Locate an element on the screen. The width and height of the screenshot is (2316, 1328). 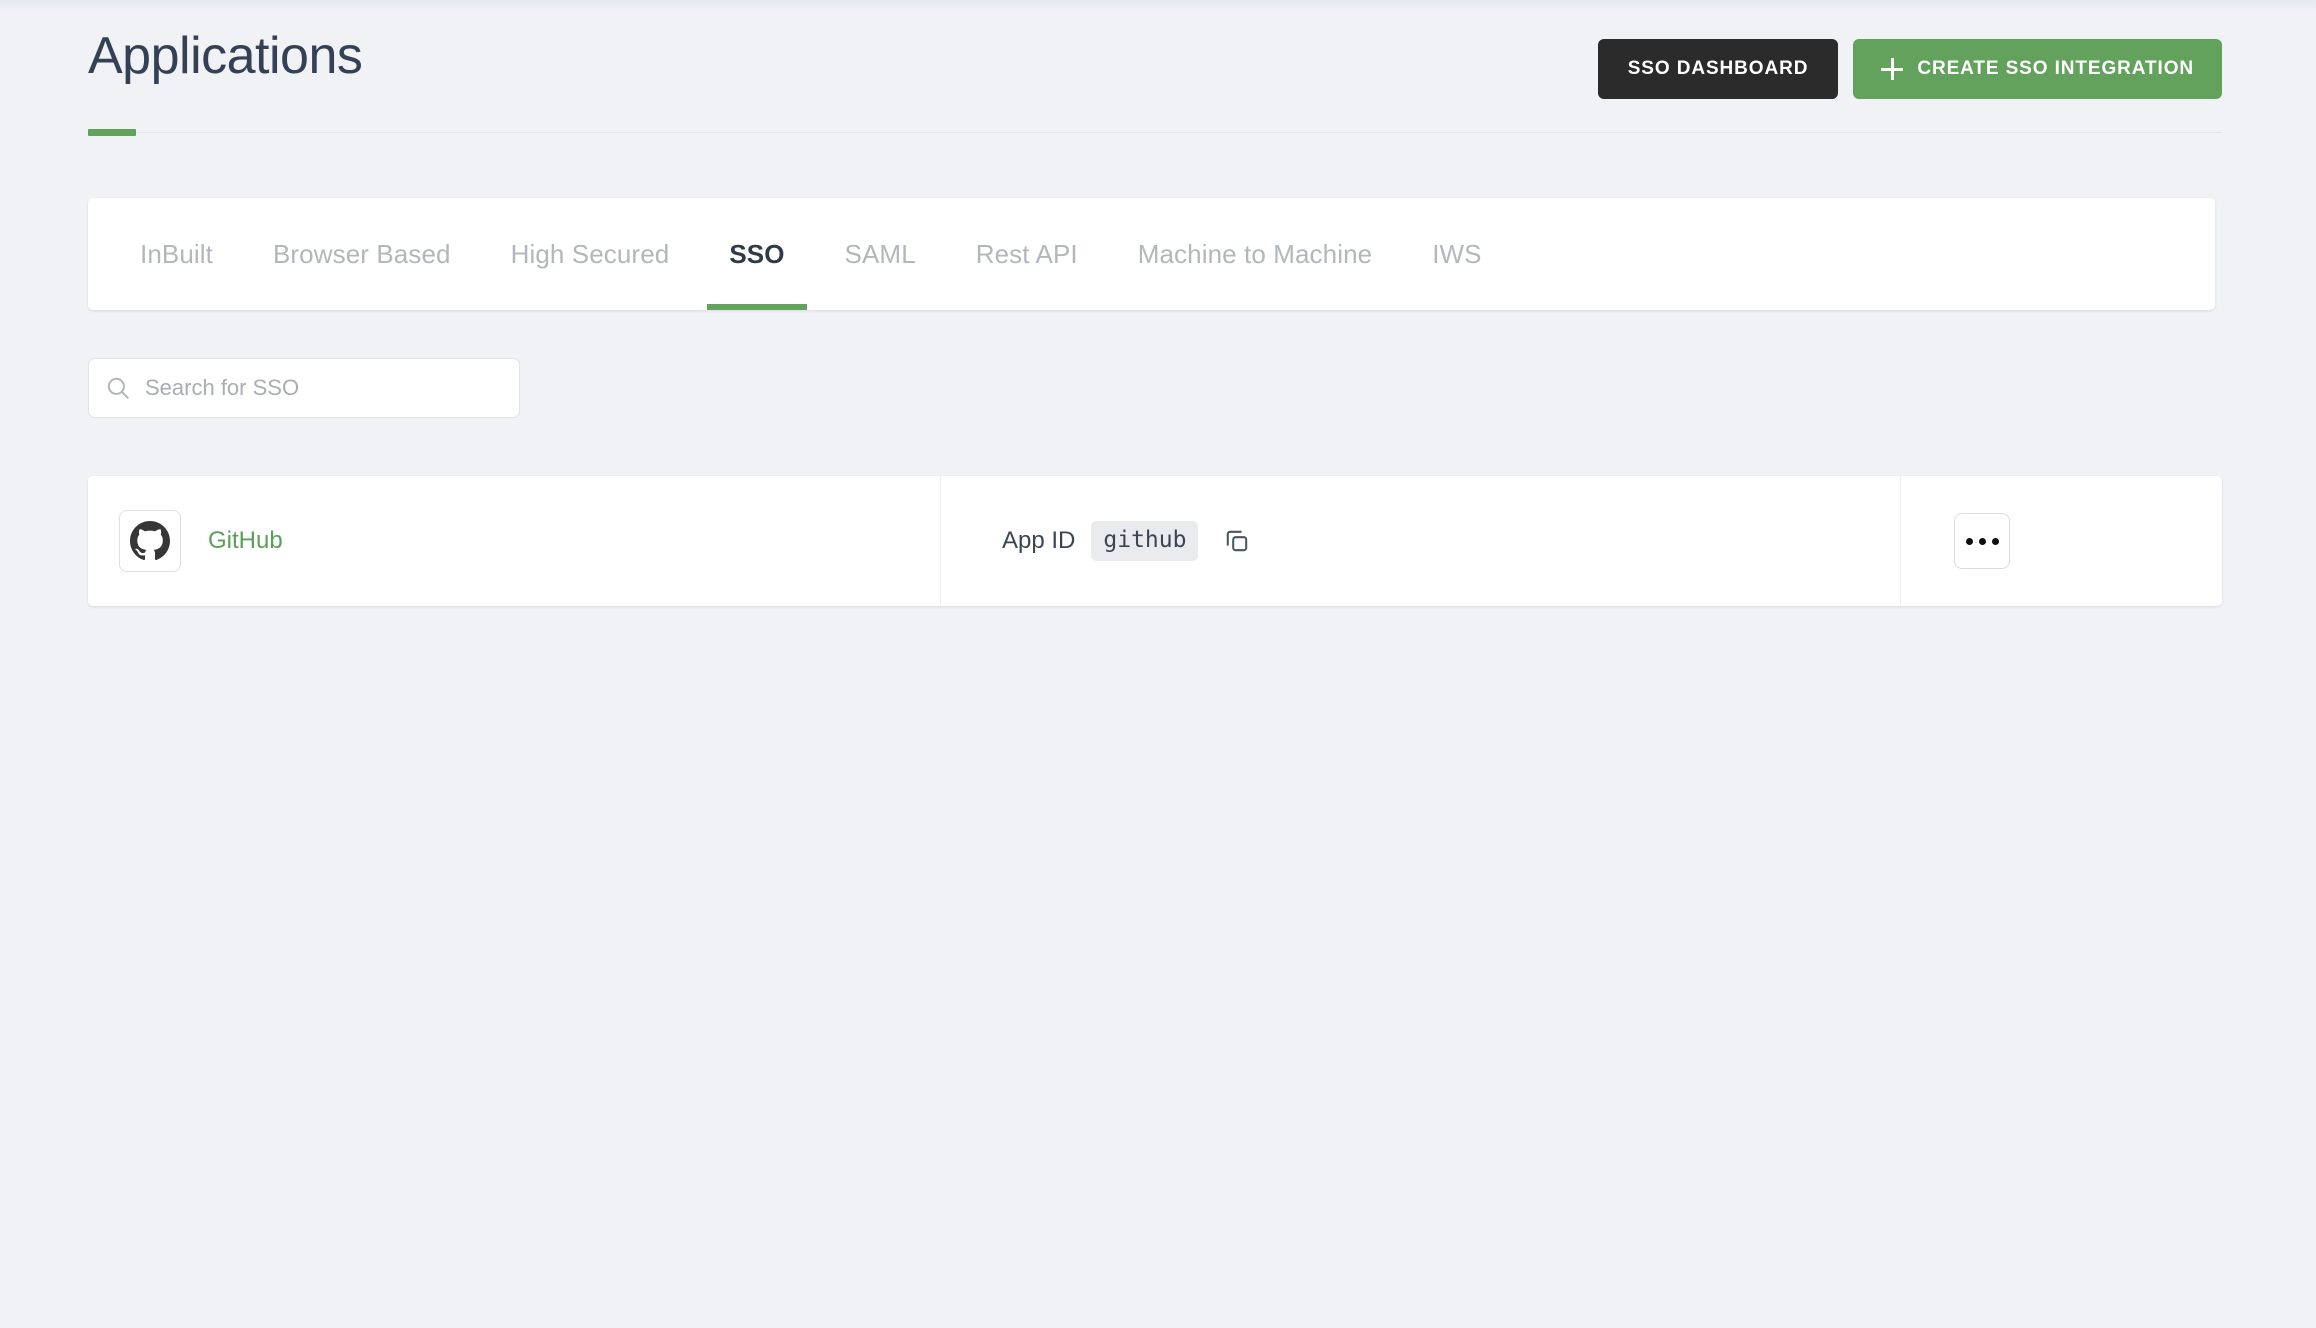
tab-label: Machine to Machine is located at coordinates (1255, 253).